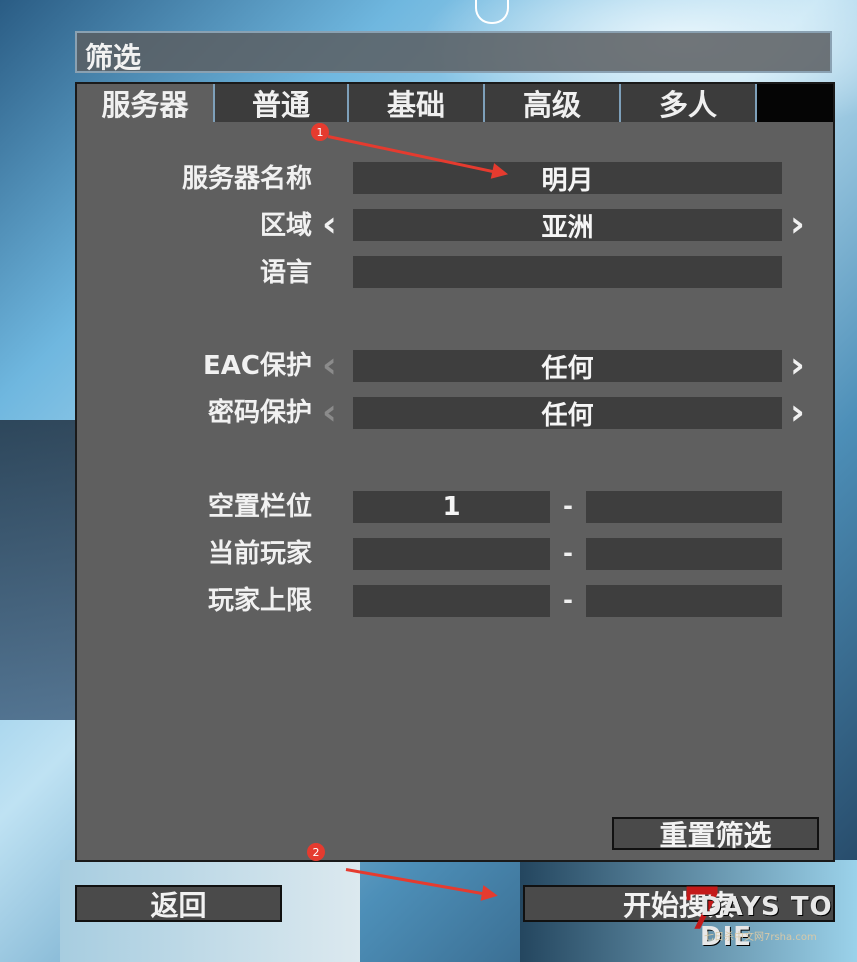  I want to click on password-prev-arrow-icon: ‹, so click(329, 413).